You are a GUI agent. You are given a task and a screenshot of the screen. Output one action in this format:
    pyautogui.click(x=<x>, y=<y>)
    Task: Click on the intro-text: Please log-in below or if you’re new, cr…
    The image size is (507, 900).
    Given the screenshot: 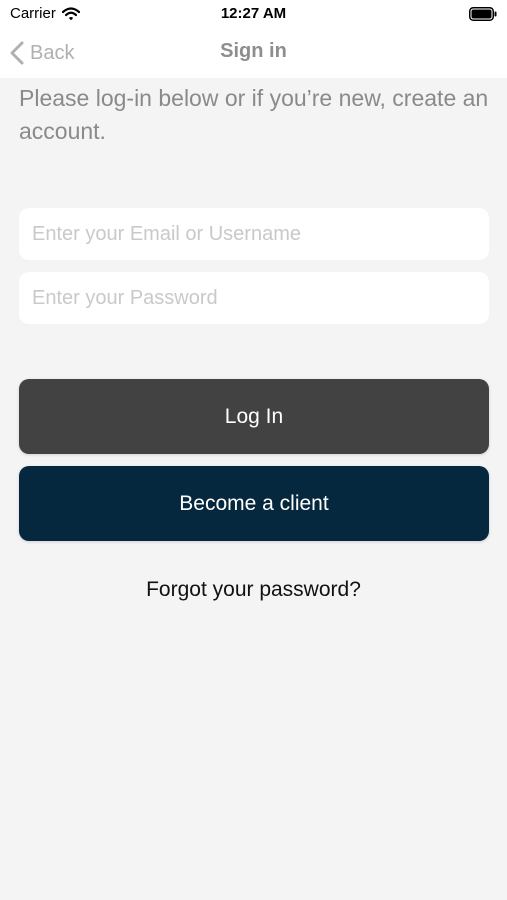 What is the action you would take?
    pyautogui.click(x=254, y=114)
    